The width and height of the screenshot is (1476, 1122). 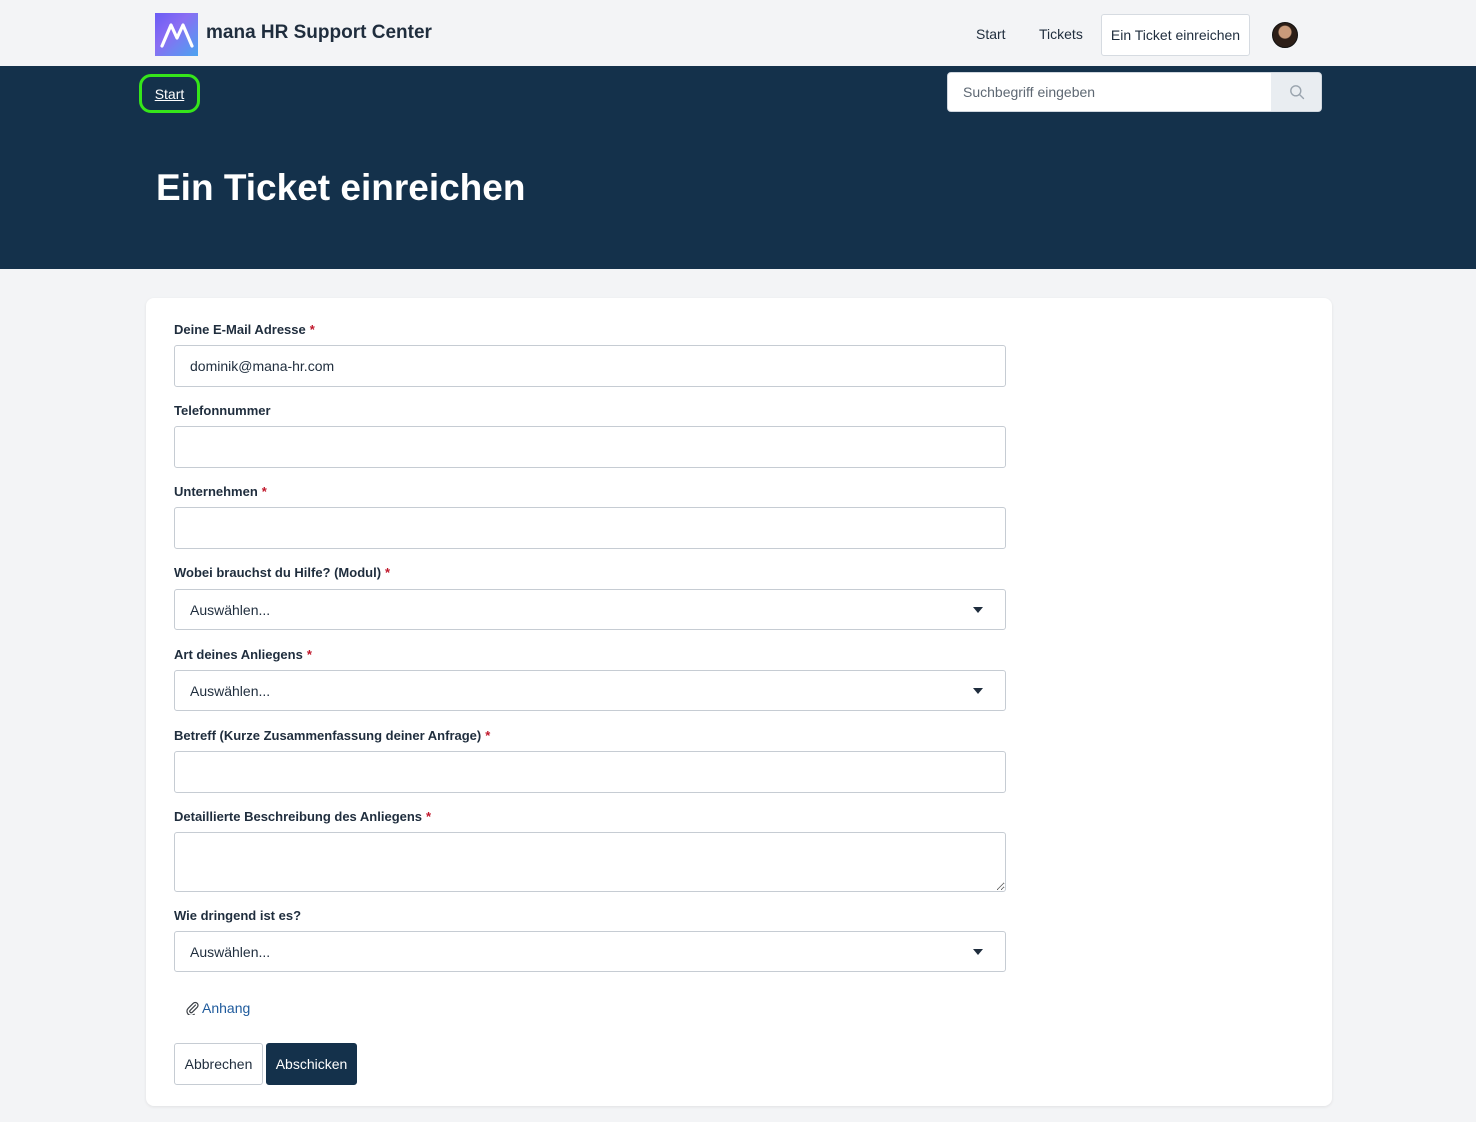 I want to click on urgency-label: Wie dringend ist es?, so click(x=237, y=915).